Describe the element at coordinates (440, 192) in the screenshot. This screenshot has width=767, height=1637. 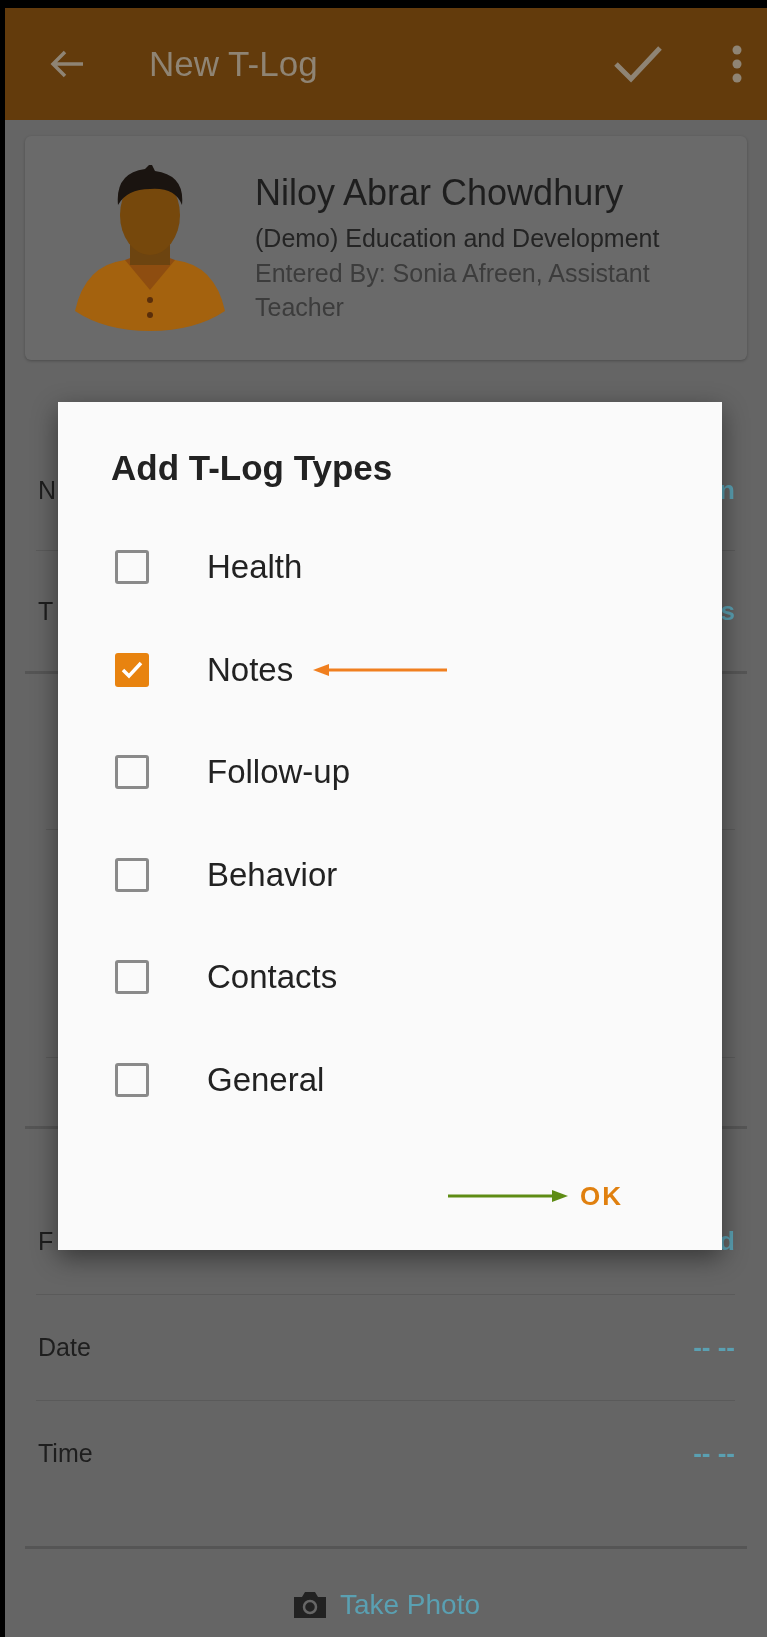
I see `student-name: Niloy Abrar Chowdhury` at that location.